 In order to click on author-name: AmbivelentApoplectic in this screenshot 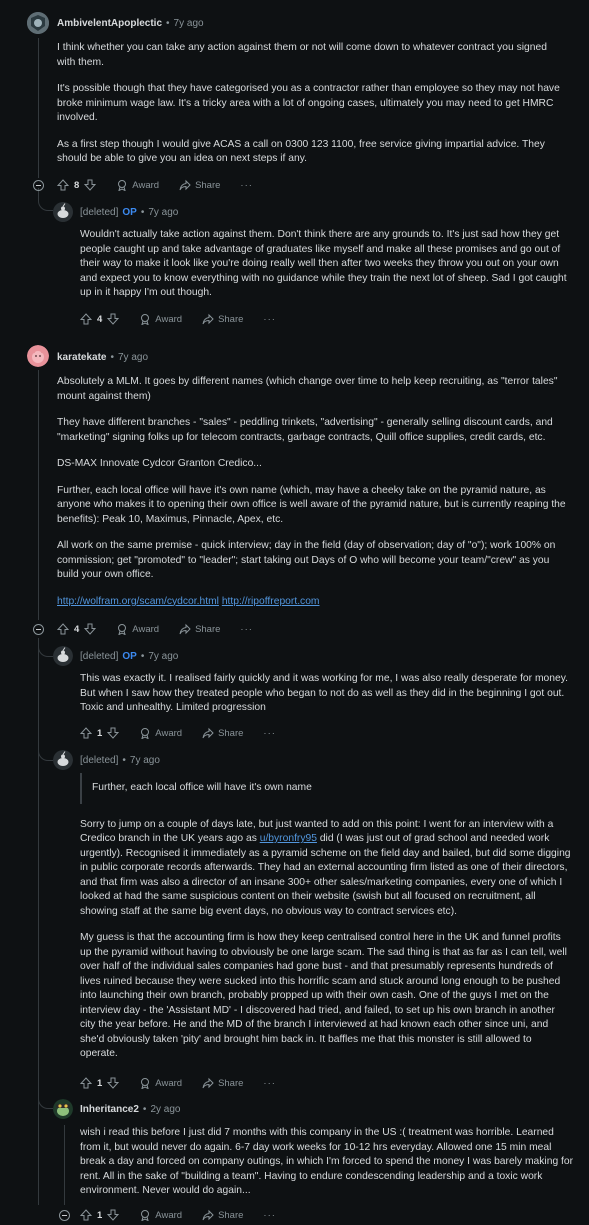, I will do `click(109, 23)`.